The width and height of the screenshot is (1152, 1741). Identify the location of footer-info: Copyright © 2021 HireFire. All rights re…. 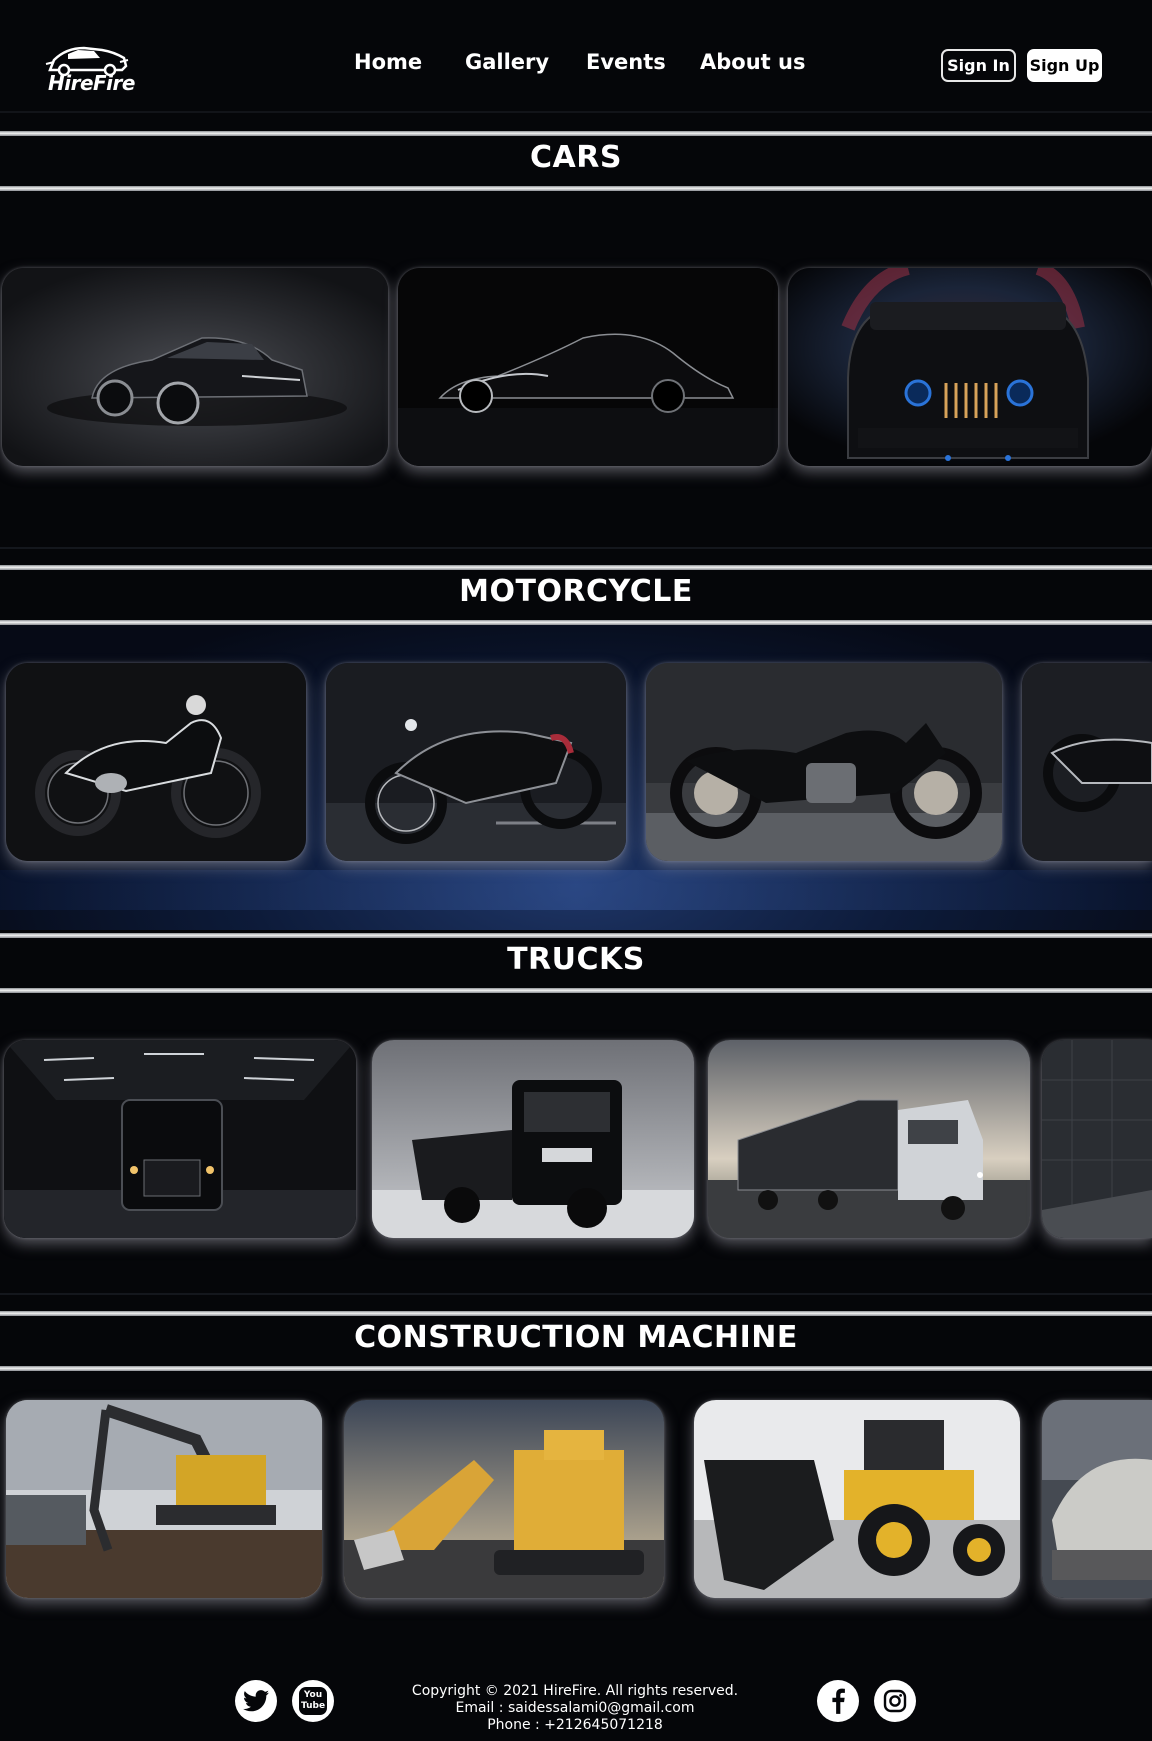
(575, 1708).